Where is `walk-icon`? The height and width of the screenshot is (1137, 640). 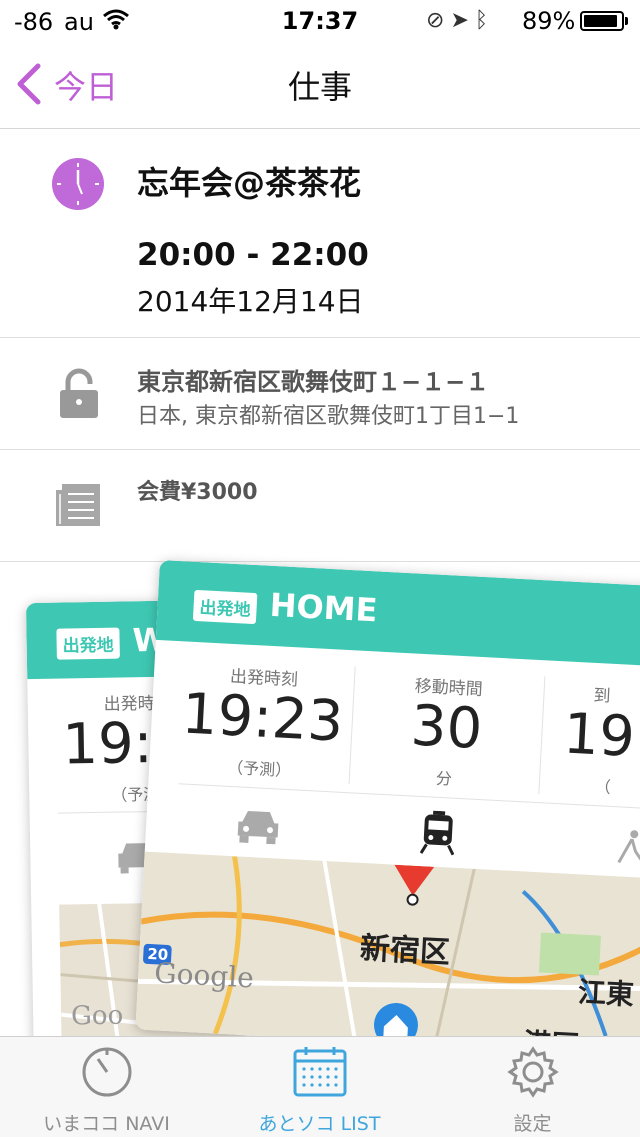
walk-icon is located at coordinates (627, 847).